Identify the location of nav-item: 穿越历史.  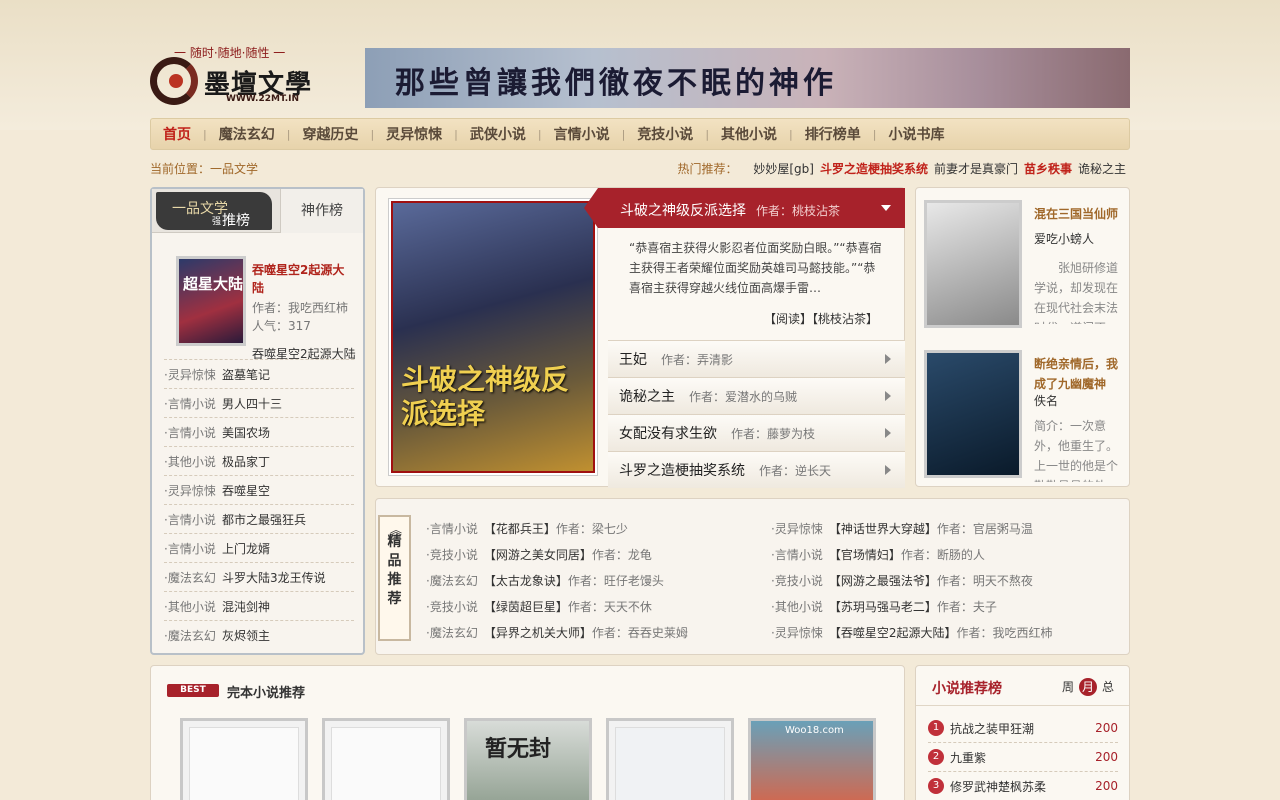
(330, 134).